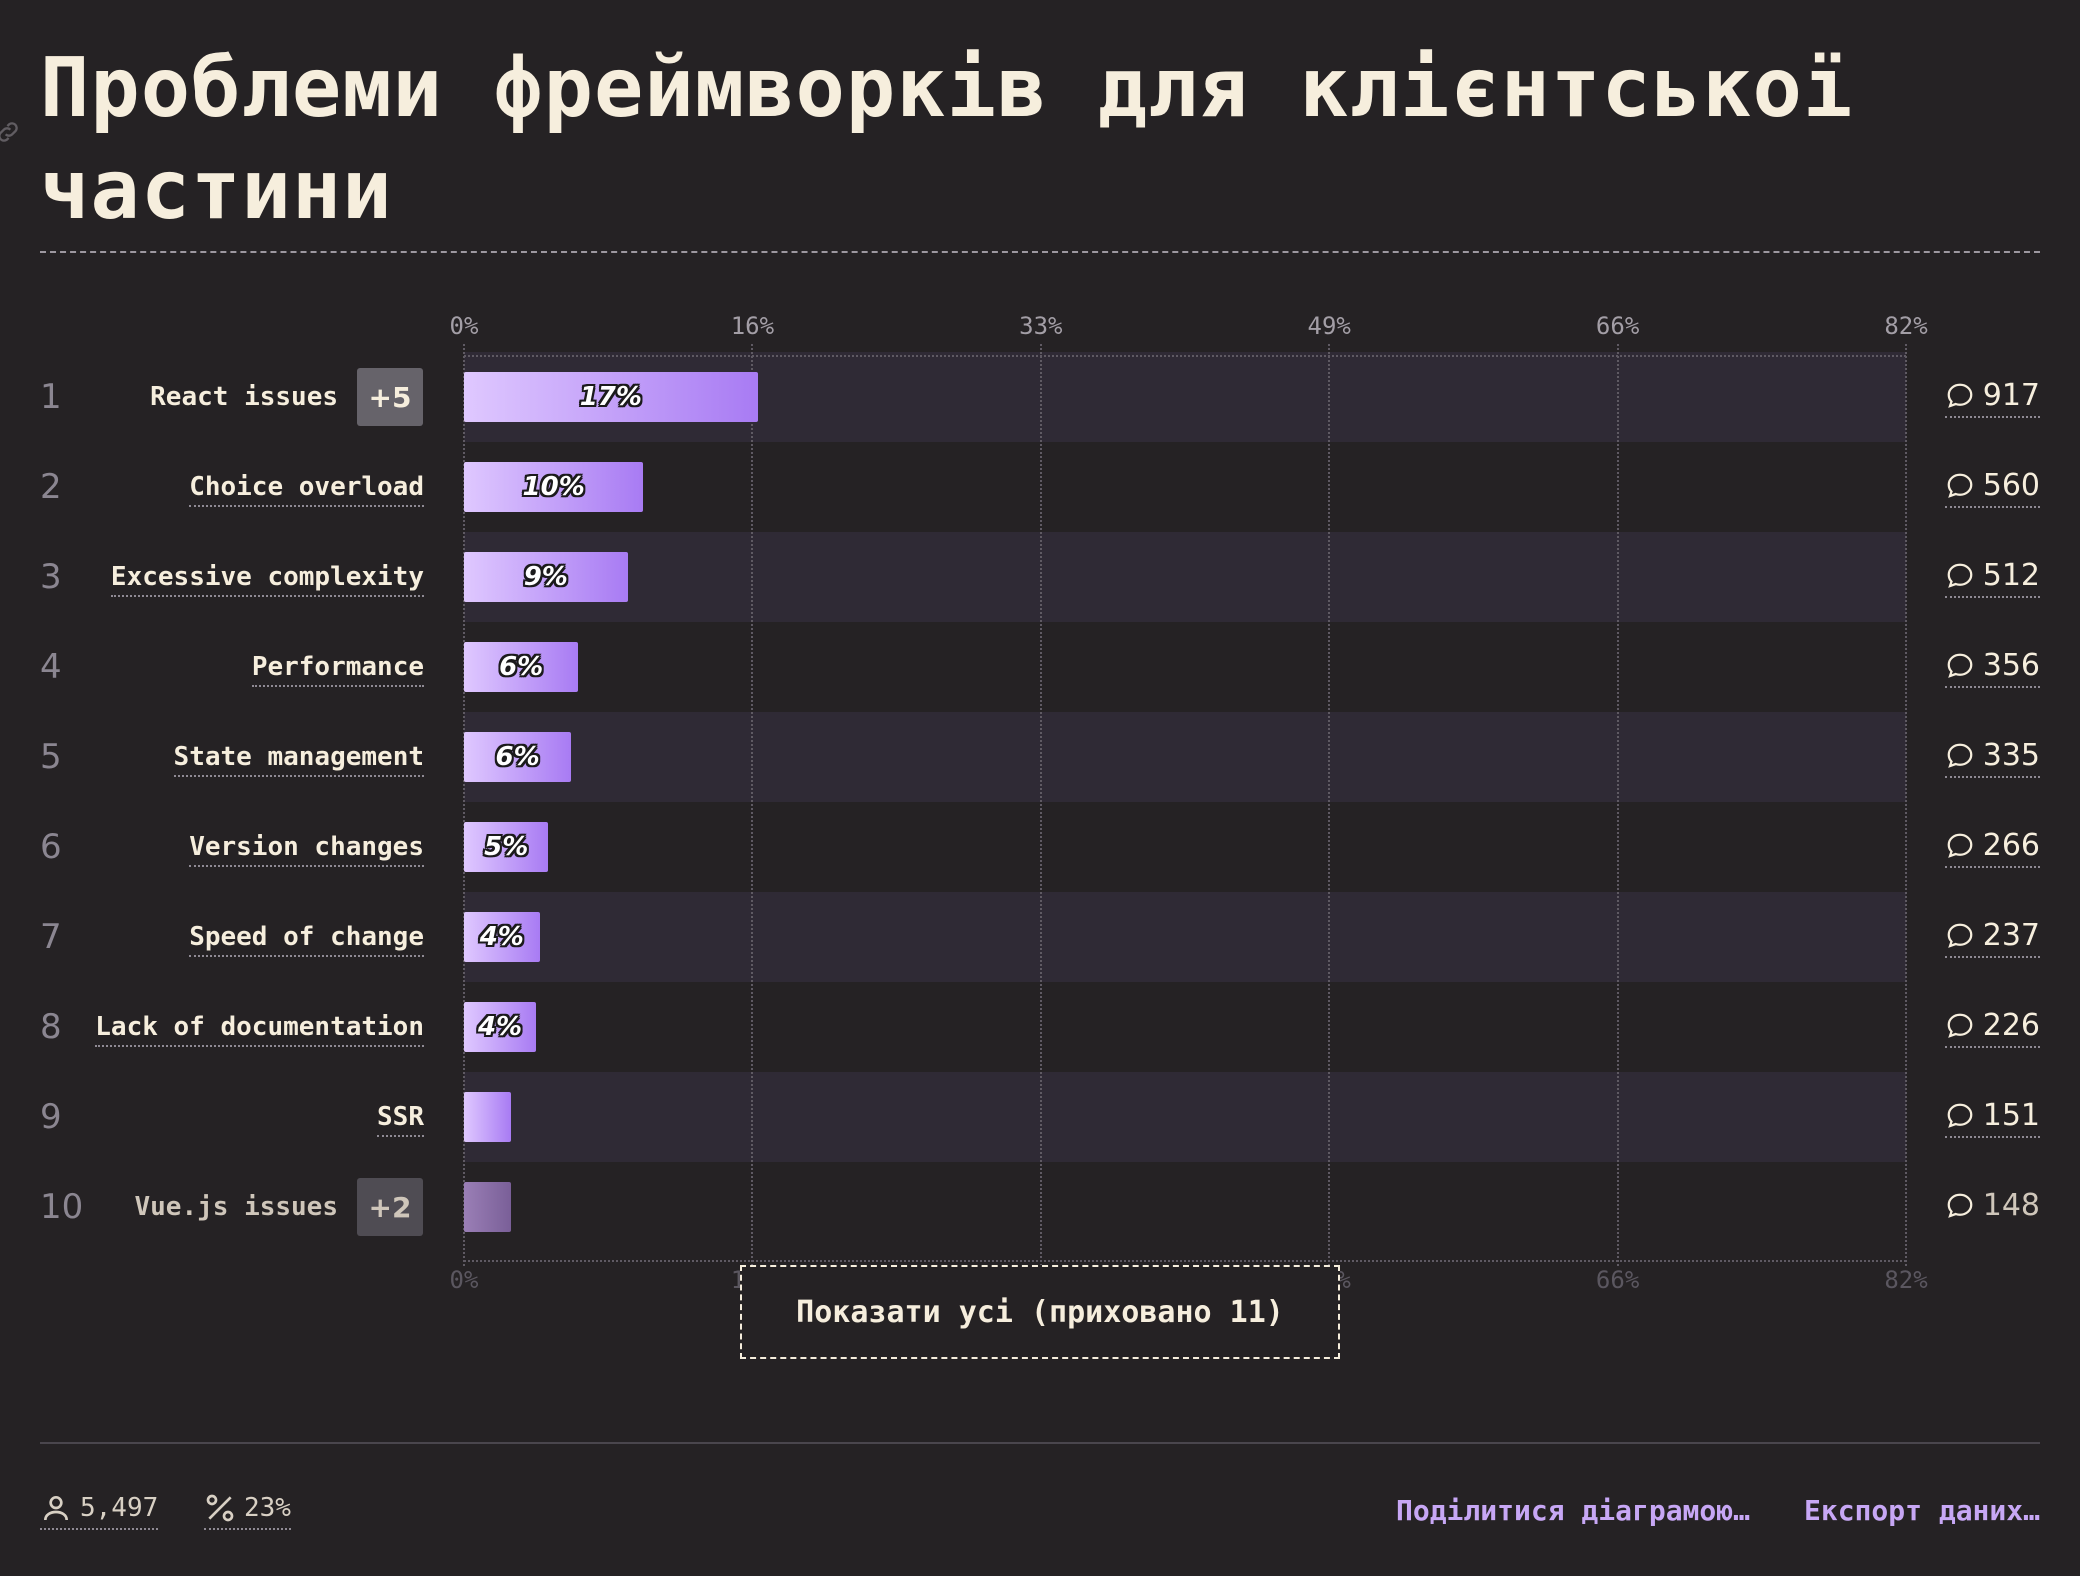 This screenshot has width=2080, height=1576. Describe the element at coordinates (220, 1508) in the screenshot. I see `percent-icon` at that location.